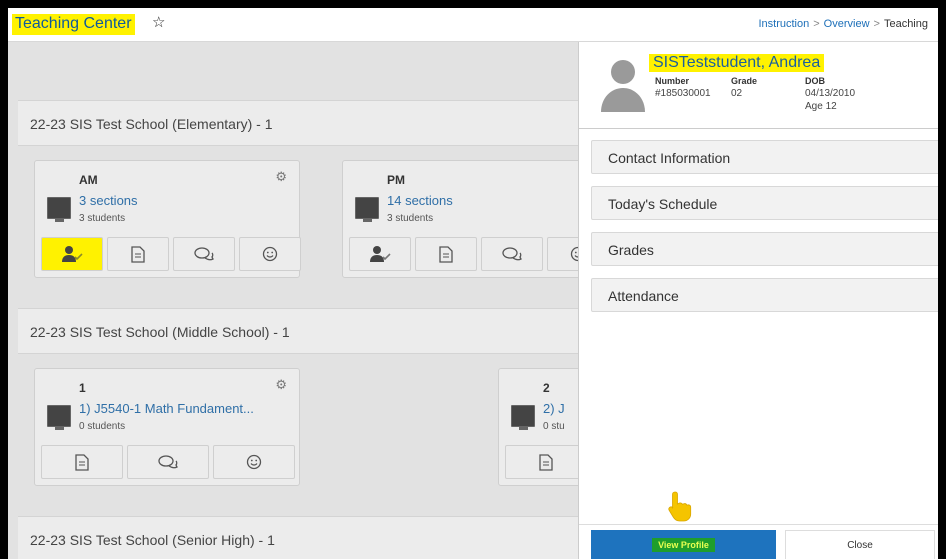 The image size is (946, 559). What do you see at coordinates (151, 124) in the screenshot?
I see `school-name: 22-23 SIS Test School (Elementary) - 1` at bounding box center [151, 124].